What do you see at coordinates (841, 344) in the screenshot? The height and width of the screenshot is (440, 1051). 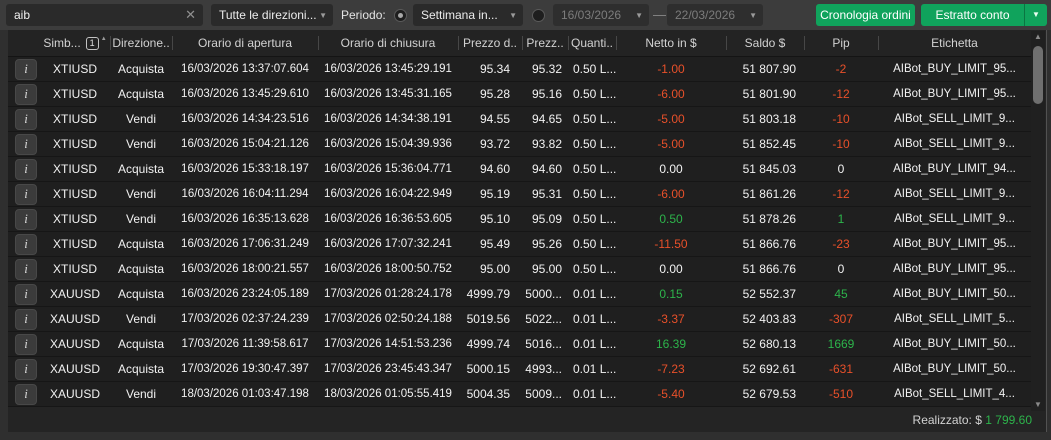 I see `cell-pip: 1669` at bounding box center [841, 344].